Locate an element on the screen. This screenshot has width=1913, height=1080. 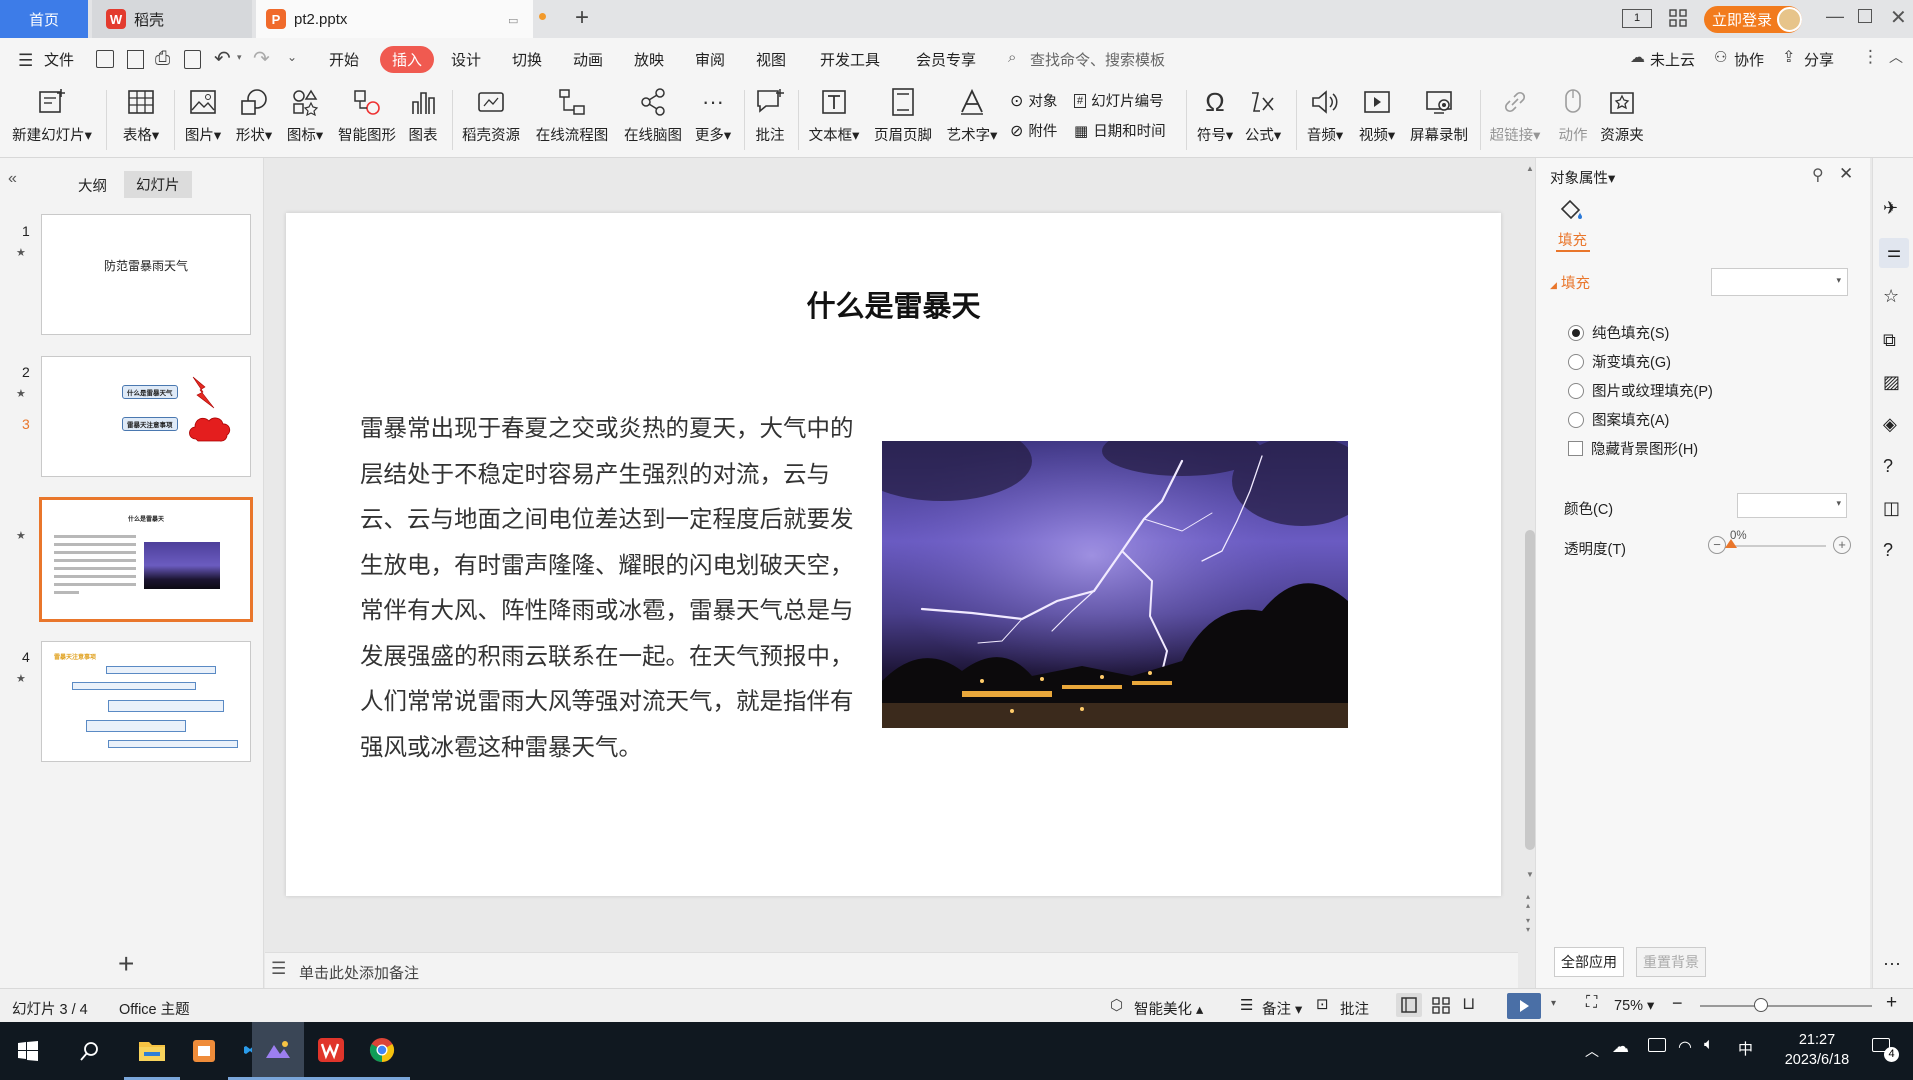
ime-indicator: 中 is located at coordinates (1745, 1048).